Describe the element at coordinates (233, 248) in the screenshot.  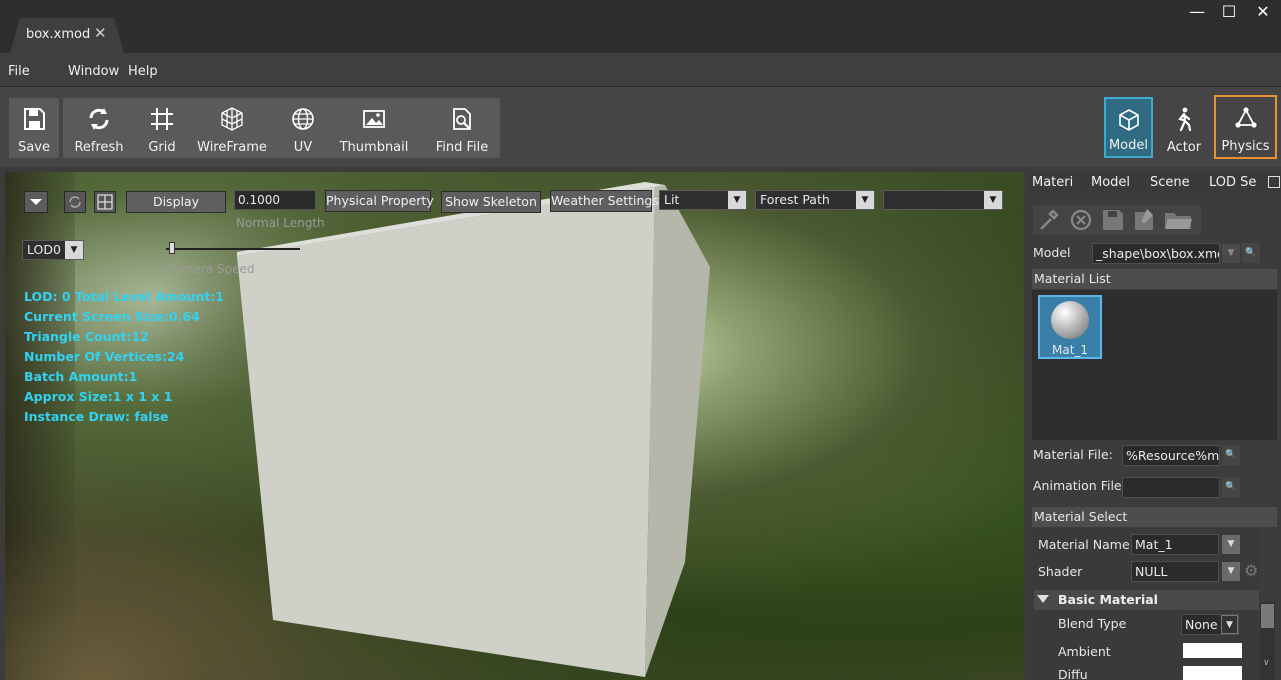
I see `camera-speed-slider` at that location.